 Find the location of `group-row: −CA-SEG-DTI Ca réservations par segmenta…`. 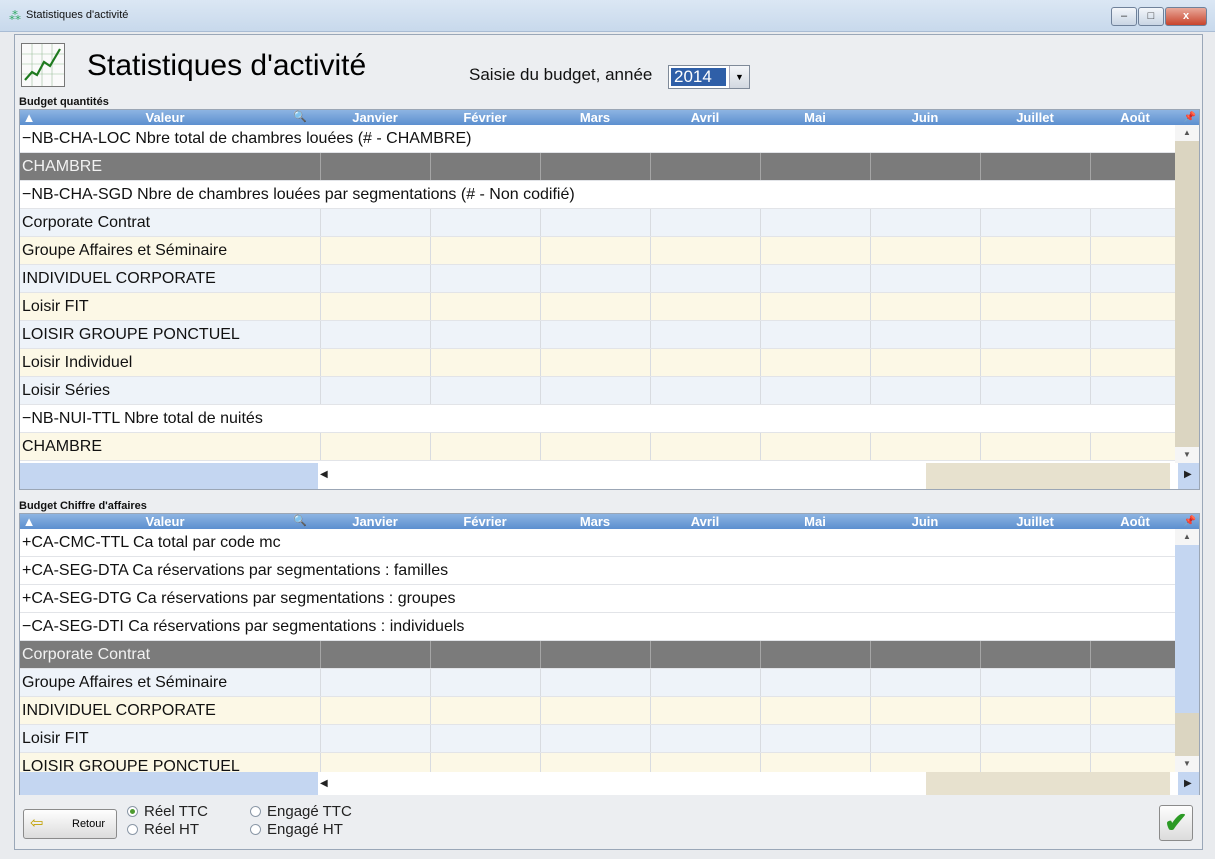

group-row: −CA-SEG-DTI Ca réservations par segmenta… is located at coordinates (598, 627).